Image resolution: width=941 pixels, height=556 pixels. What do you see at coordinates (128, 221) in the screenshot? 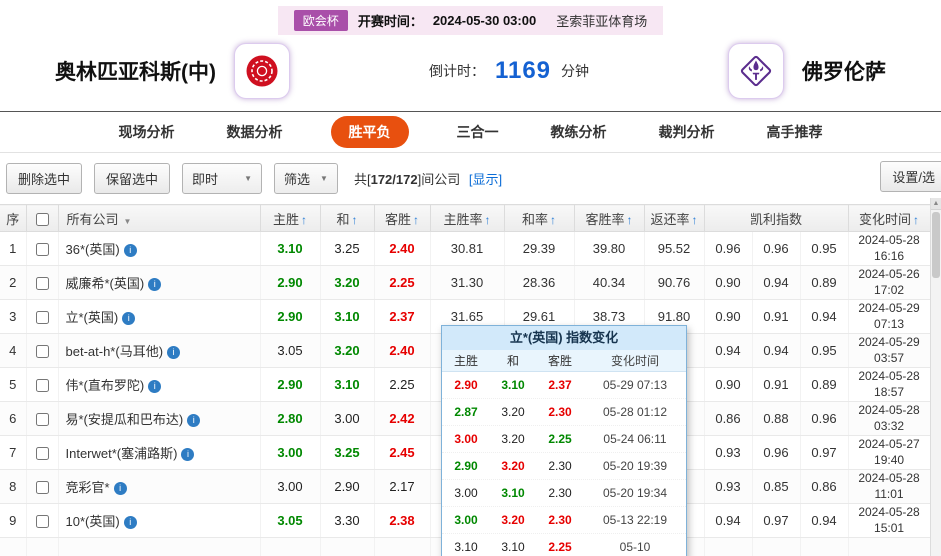
I see `company-filter-arrow-icon: ▼` at bounding box center [128, 221].